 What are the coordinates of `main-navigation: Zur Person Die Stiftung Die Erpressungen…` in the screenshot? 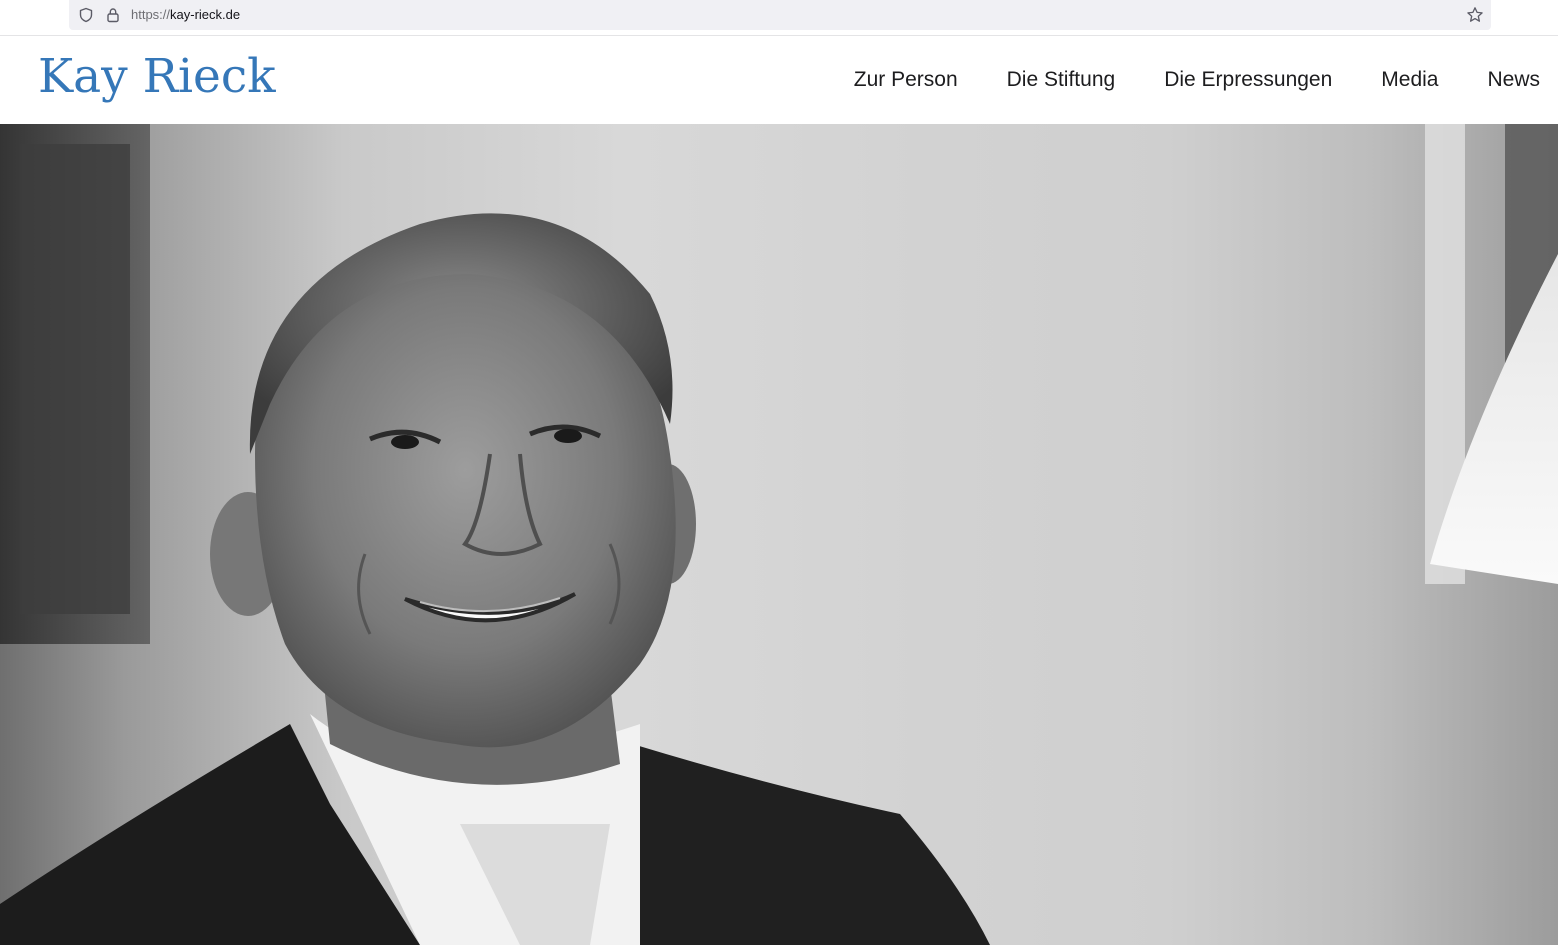 It's located at (1197, 80).